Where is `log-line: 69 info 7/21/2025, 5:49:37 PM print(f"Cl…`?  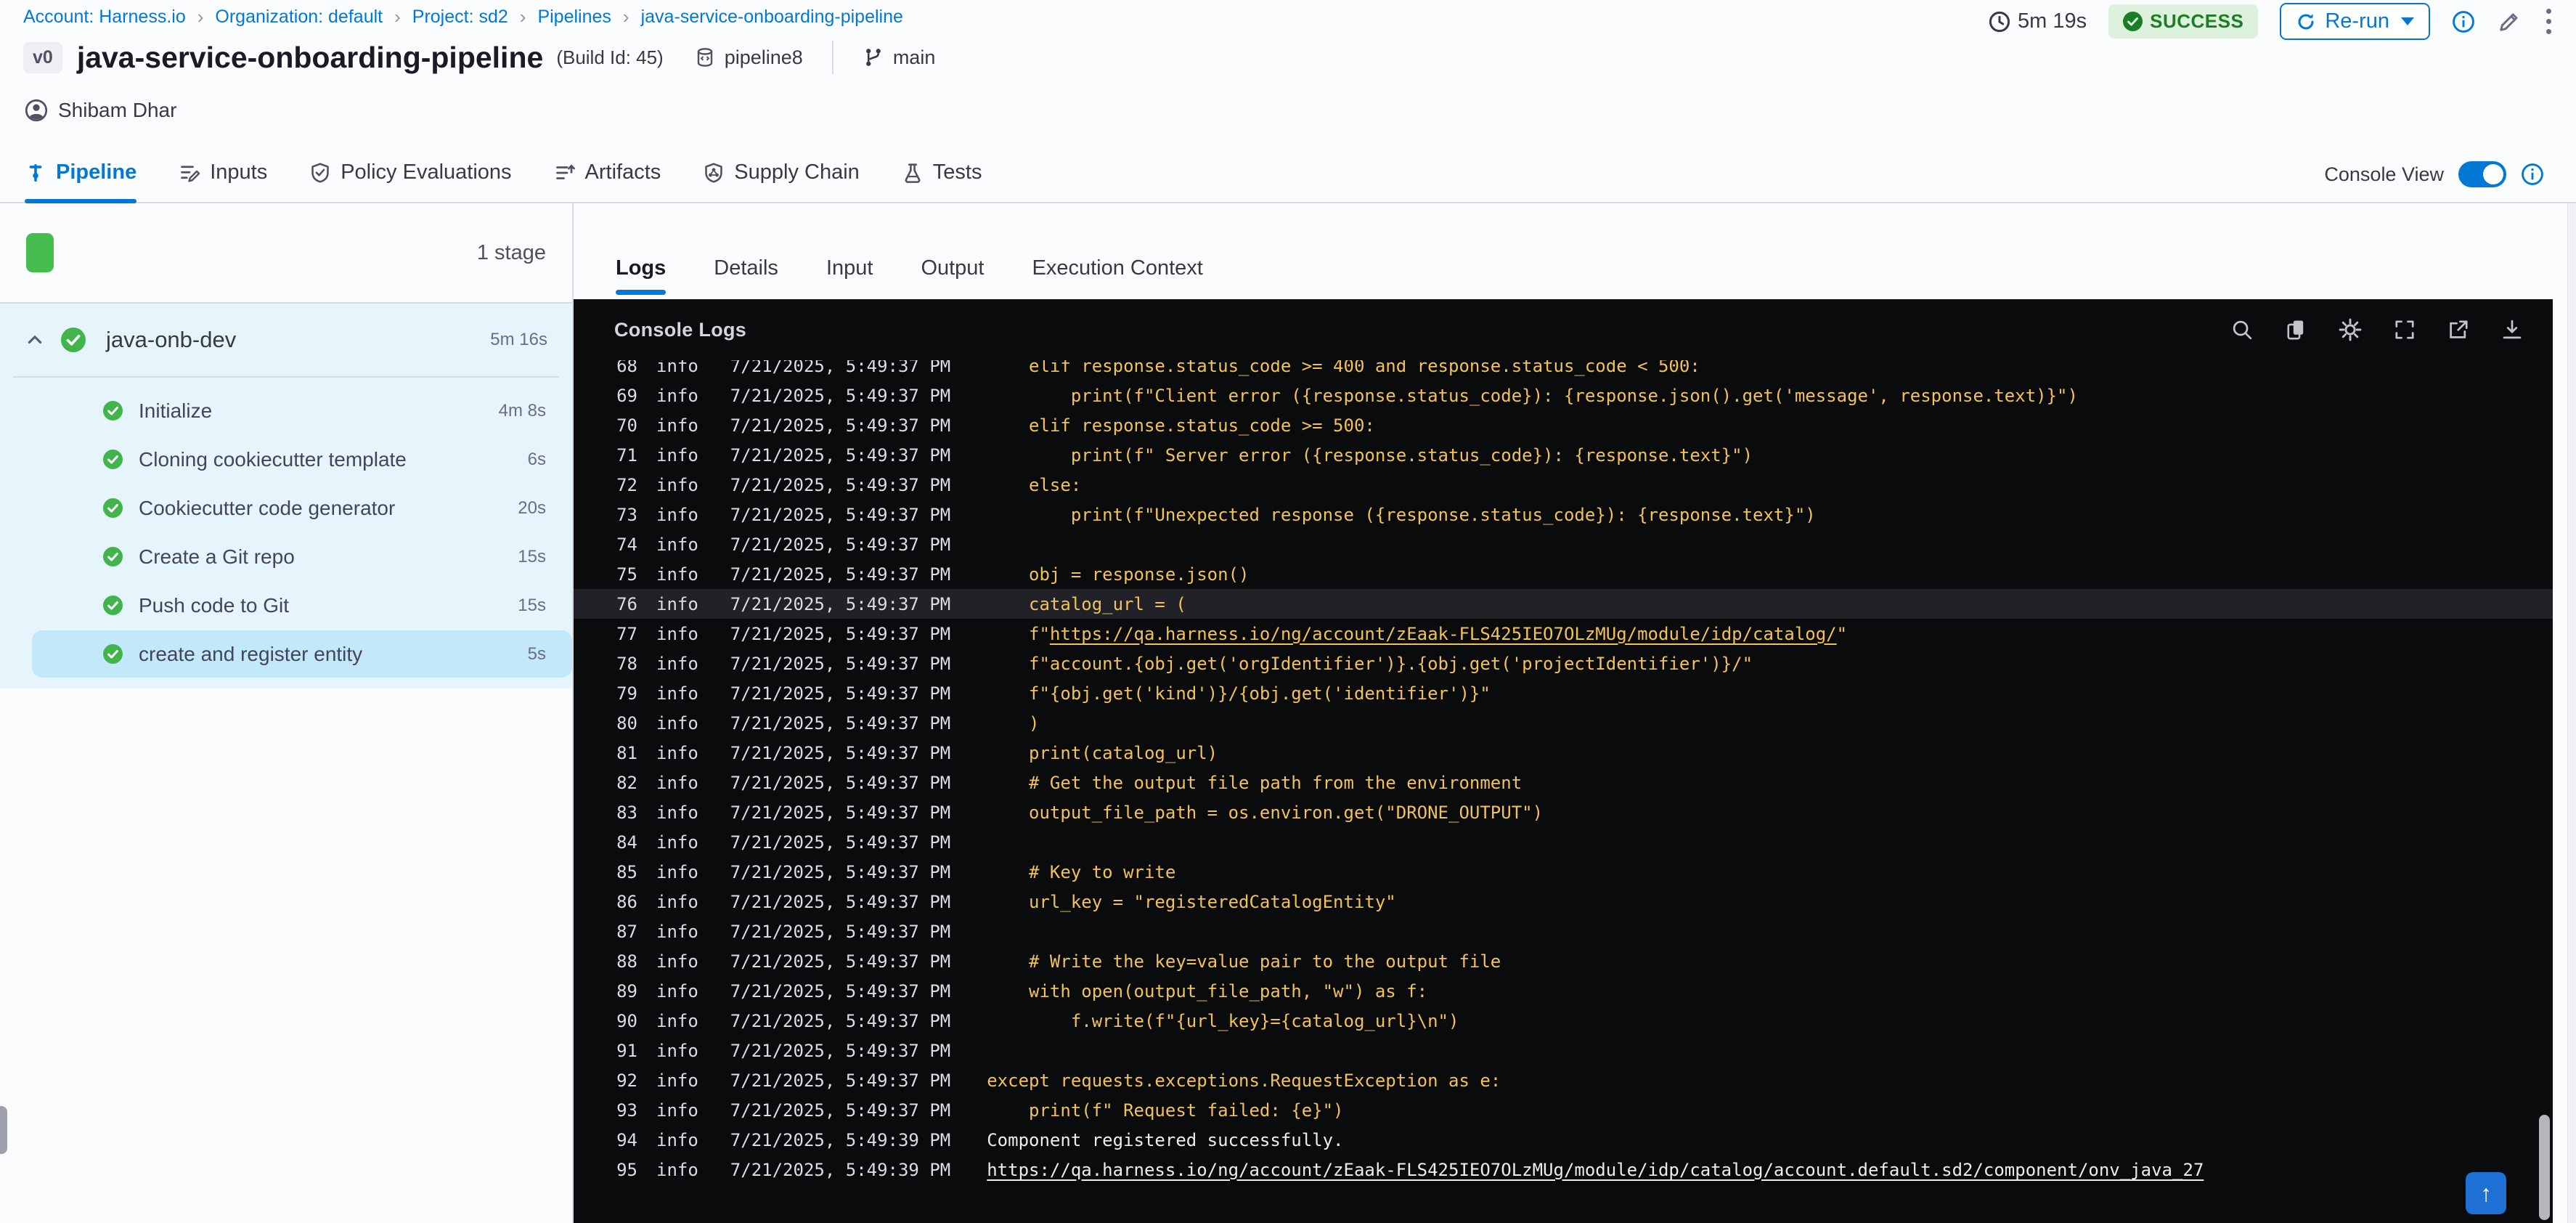 log-line: 69 info 7/21/2025, 5:49:37 PM print(f"Cl… is located at coordinates (1563, 395).